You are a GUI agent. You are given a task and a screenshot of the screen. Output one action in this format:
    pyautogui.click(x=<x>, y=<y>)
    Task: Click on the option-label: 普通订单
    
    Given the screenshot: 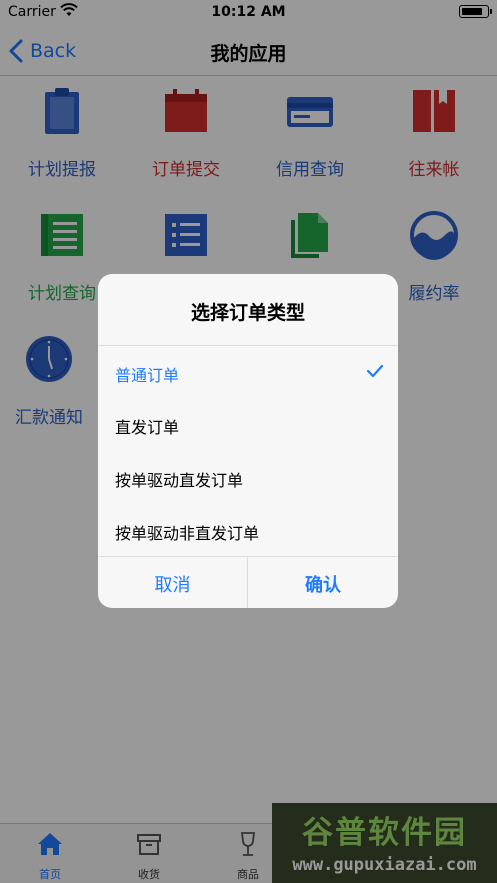 What is the action you would take?
    pyautogui.click(x=147, y=375)
    